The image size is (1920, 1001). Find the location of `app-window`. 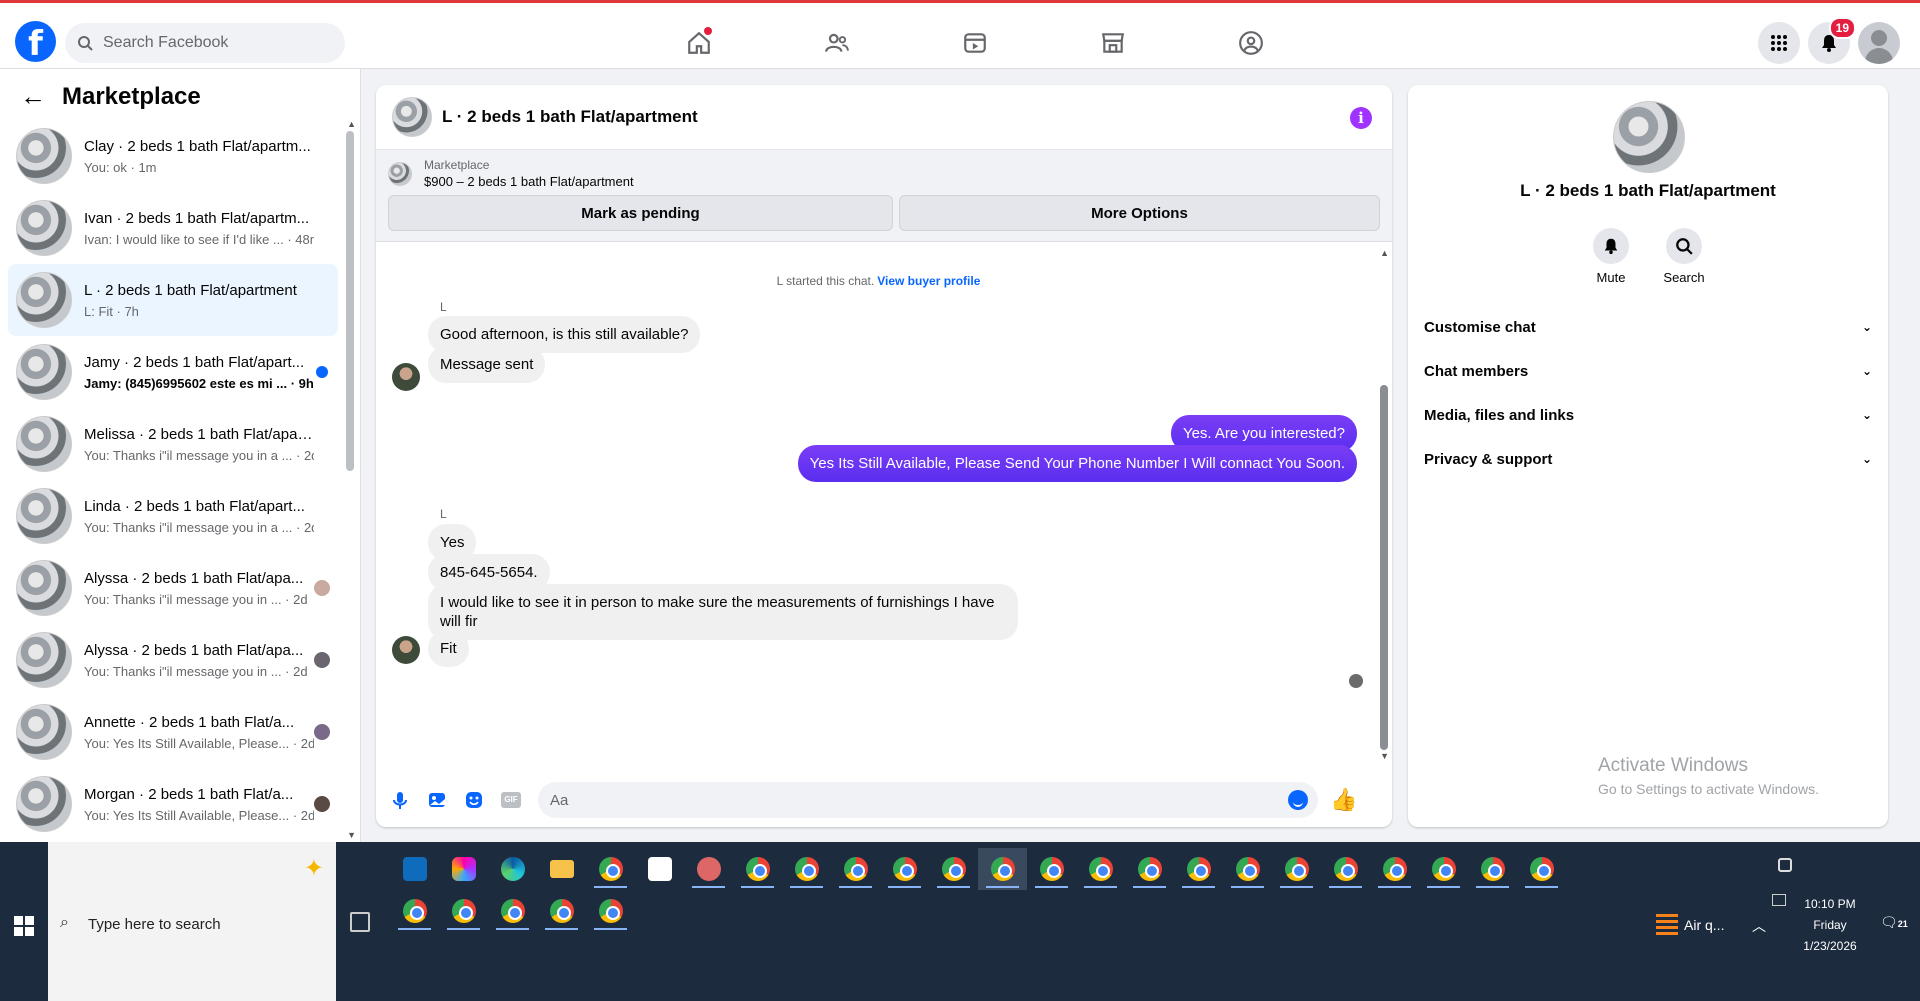

app-window is located at coordinates (708, 869).